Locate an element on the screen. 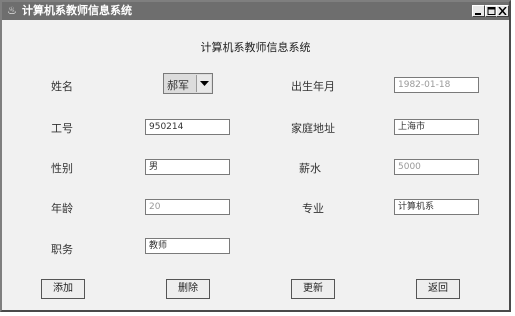  close-button is located at coordinates (502, 11).